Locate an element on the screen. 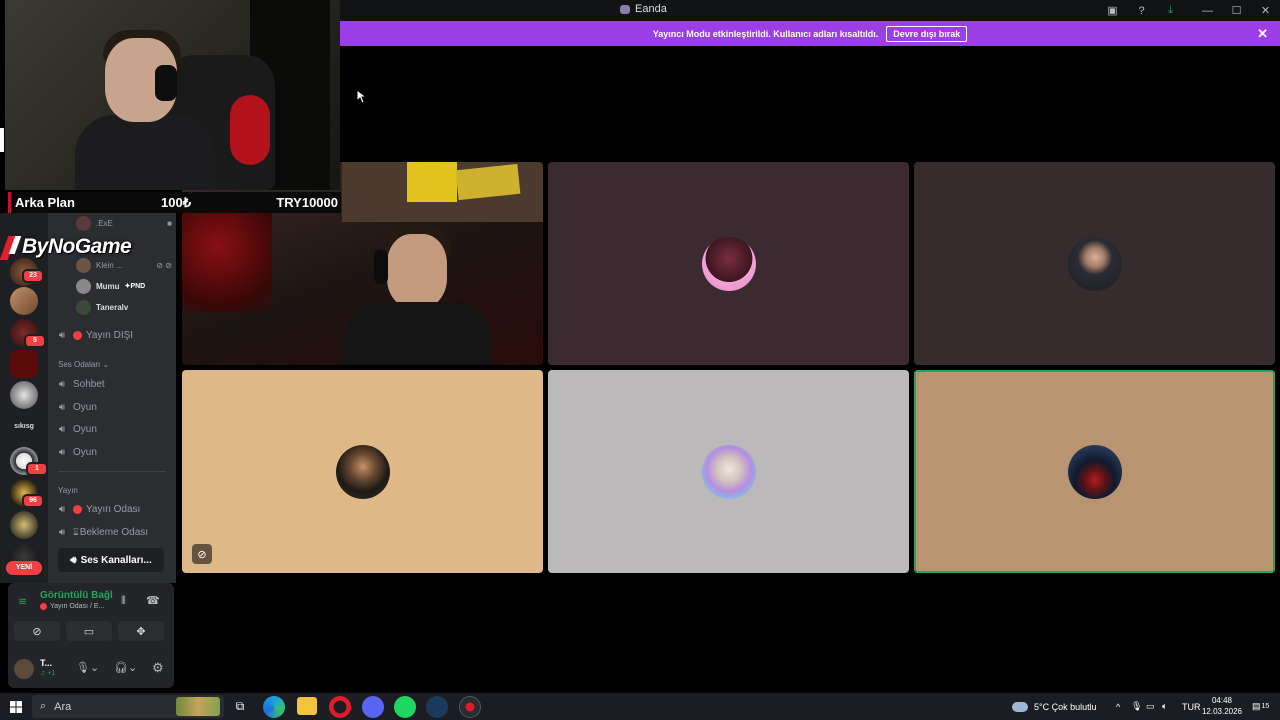 Image resolution: width=1280 pixels, height=720 pixels. start-button is located at coordinates (16, 706).